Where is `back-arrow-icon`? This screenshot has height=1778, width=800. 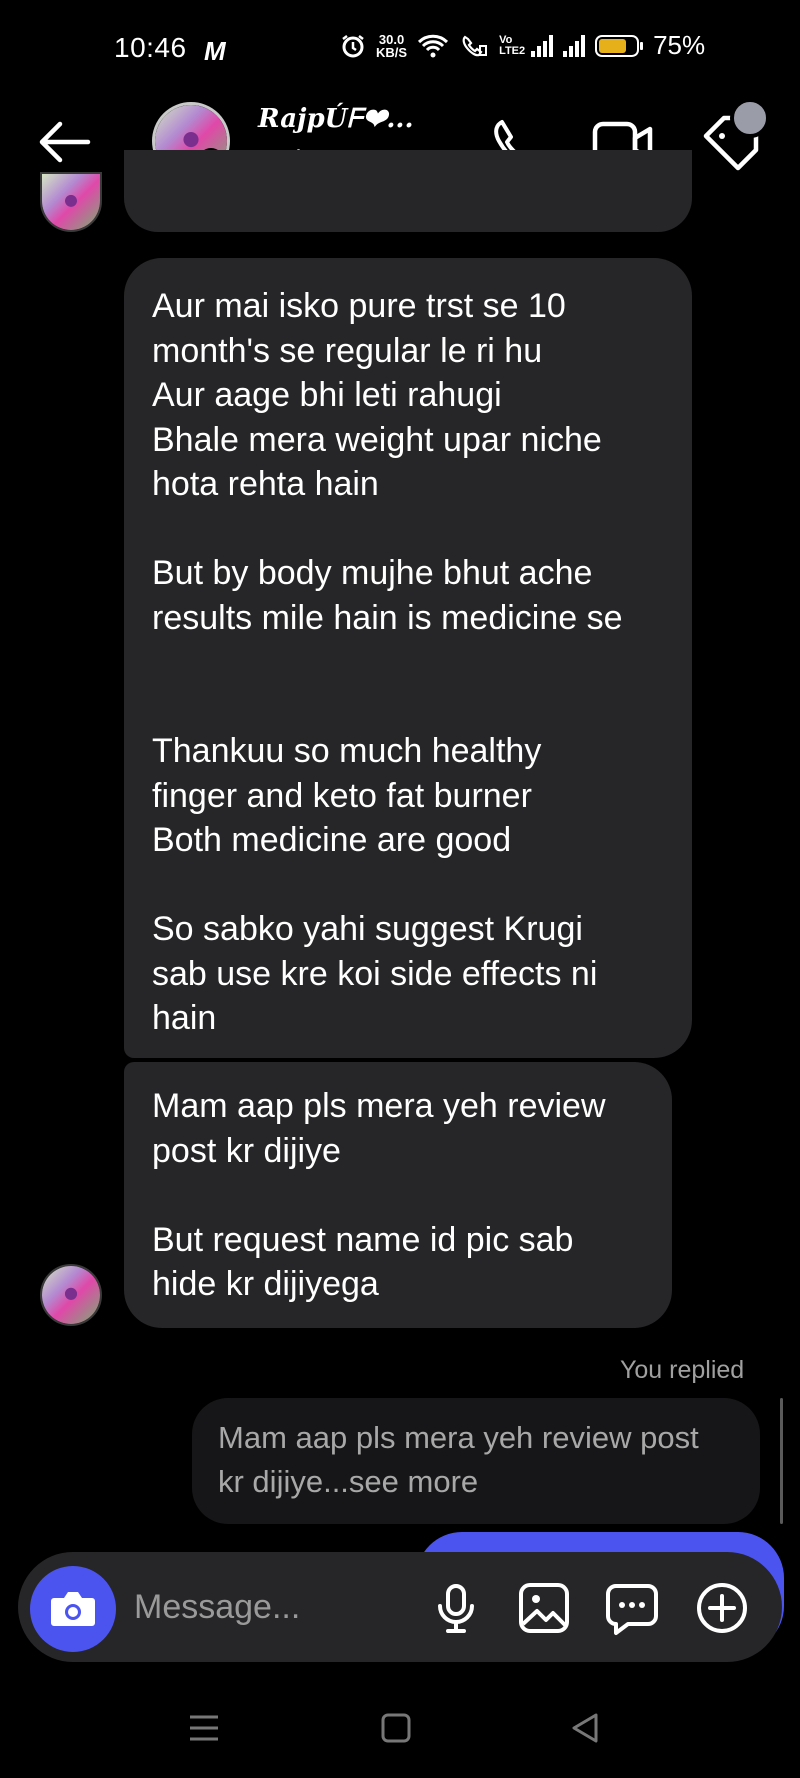
back-arrow-icon is located at coordinates (64, 142).